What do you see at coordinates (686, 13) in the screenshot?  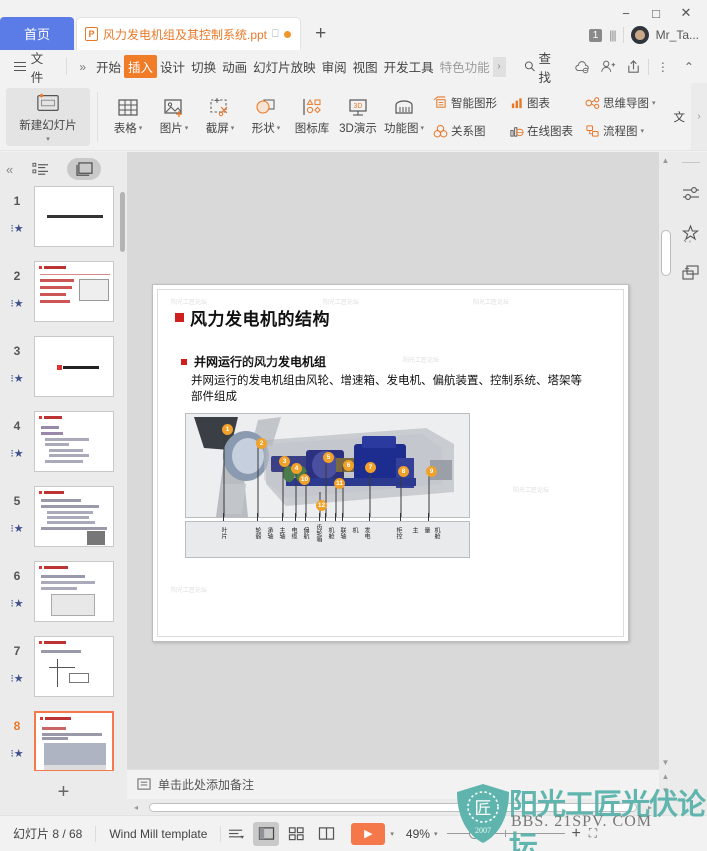 I see `close-button: ✕` at bounding box center [686, 13].